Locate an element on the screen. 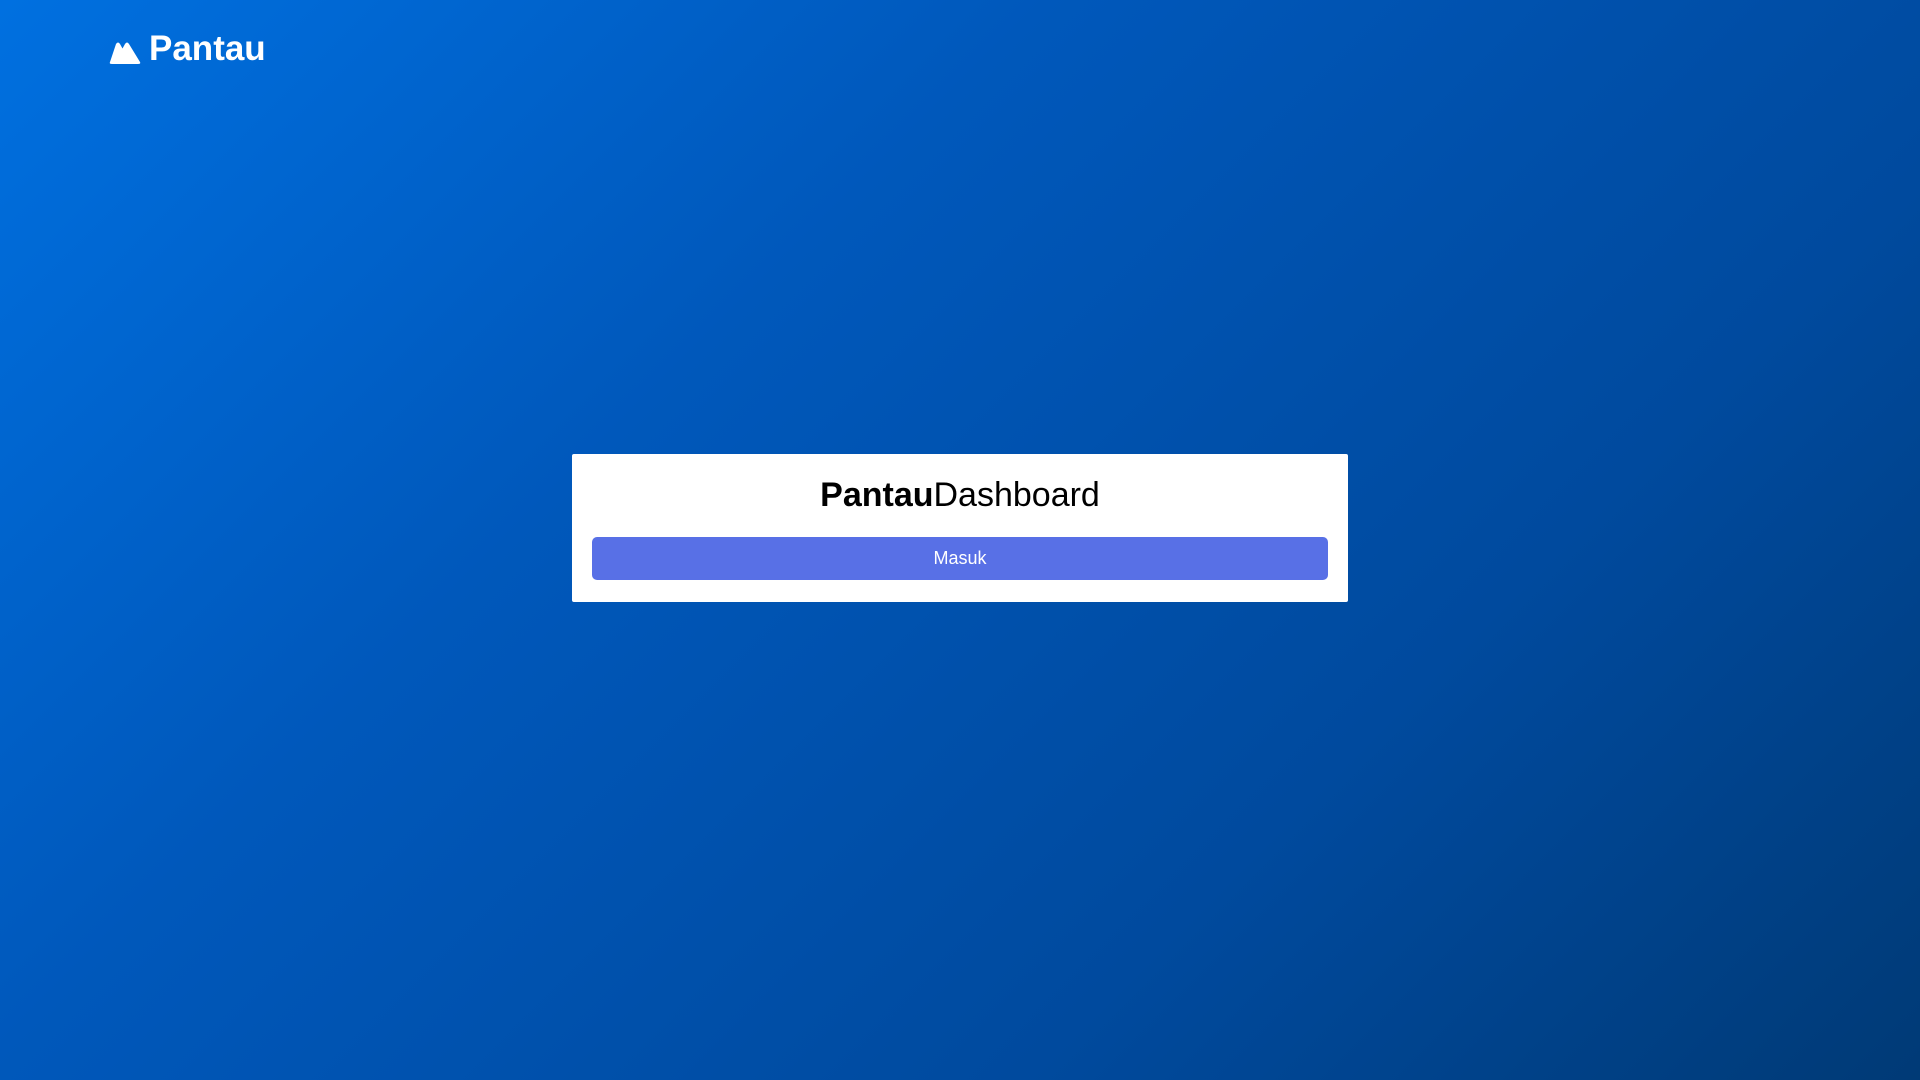 The image size is (1920, 1080). brand-logo: Pantau is located at coordinates (187, 49).